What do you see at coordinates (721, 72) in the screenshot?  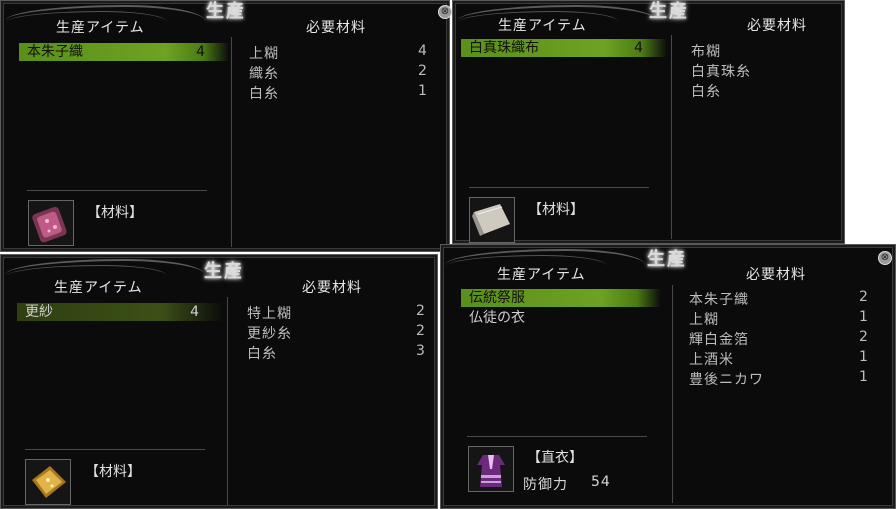 I see `material-name: 白真珠糸` at bounding box center [721, 72].